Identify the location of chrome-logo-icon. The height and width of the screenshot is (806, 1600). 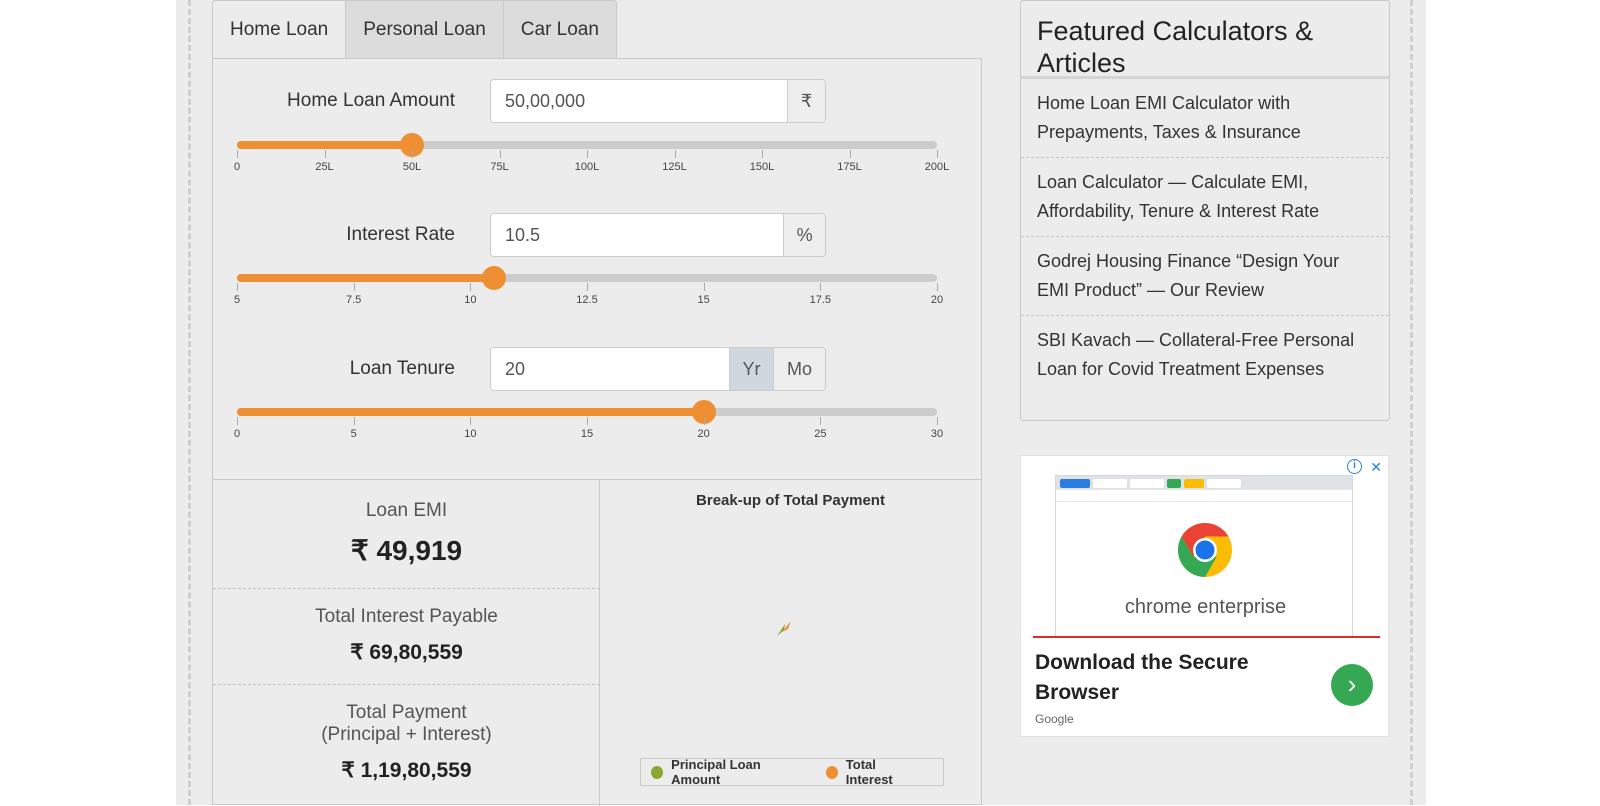
(1204, 550).